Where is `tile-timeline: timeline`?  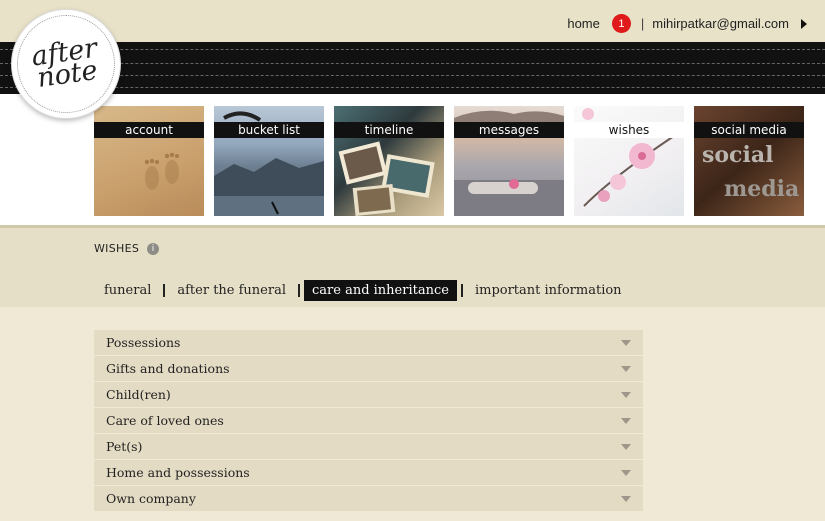 tile-timeline: timeline is located at coordinates (389, 161).